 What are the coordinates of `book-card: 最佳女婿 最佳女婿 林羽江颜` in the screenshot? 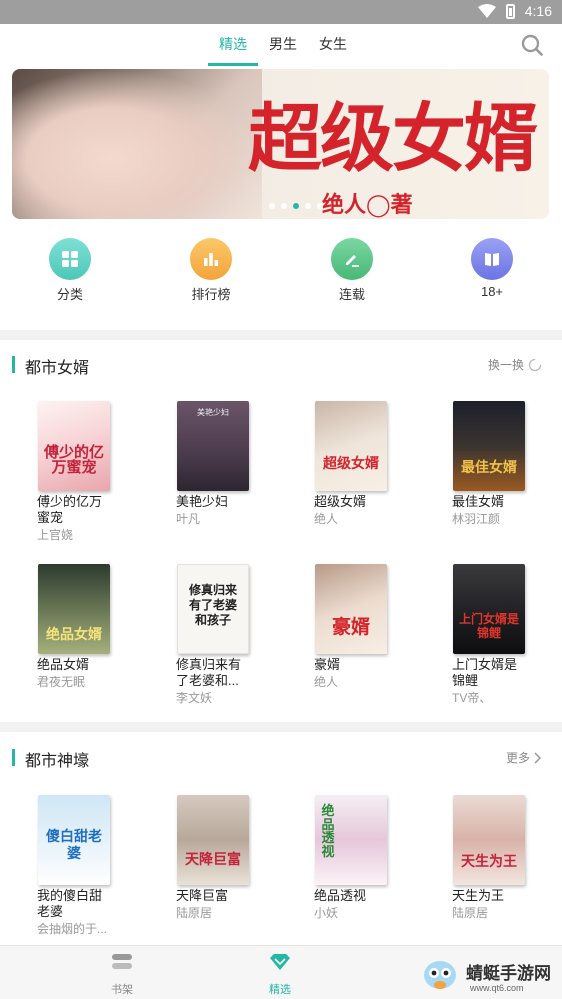 It's located at (507, 464).